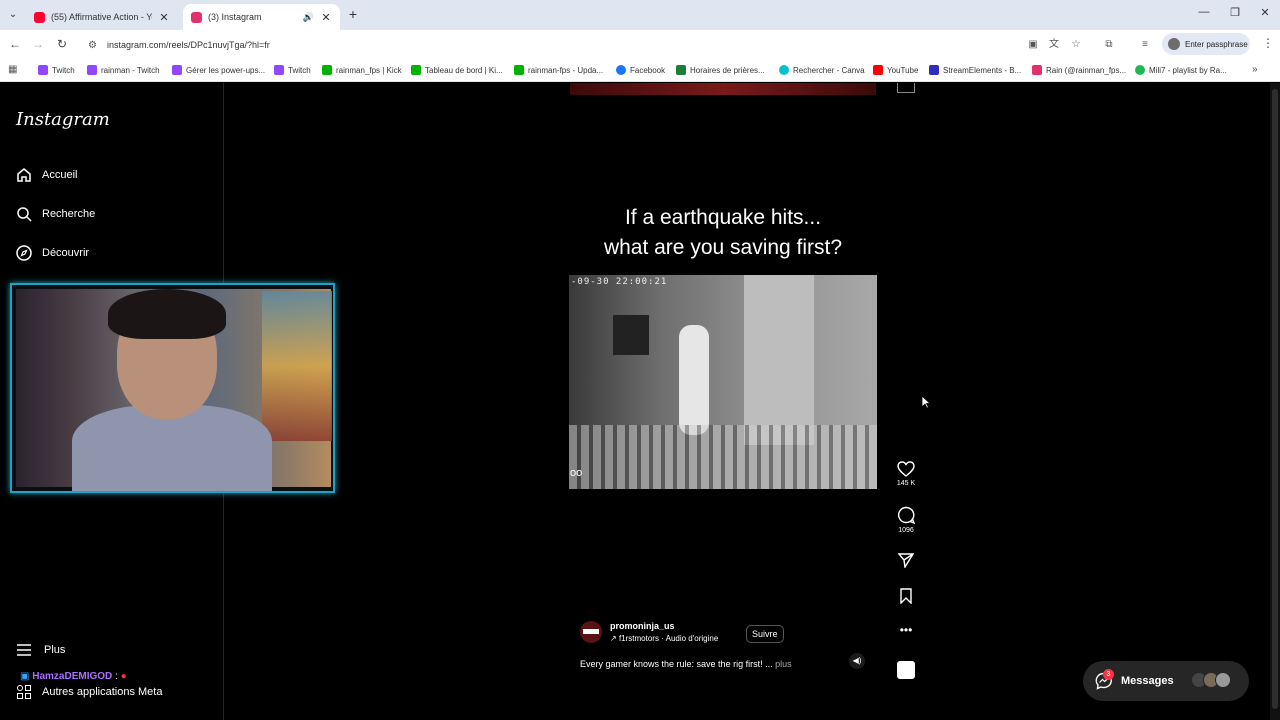 The width and height of the screenshot is (1280, 720). Describe the element at coordinates (664, 626) in the screenshot. I see `author-name: promoninja_us` at that location.